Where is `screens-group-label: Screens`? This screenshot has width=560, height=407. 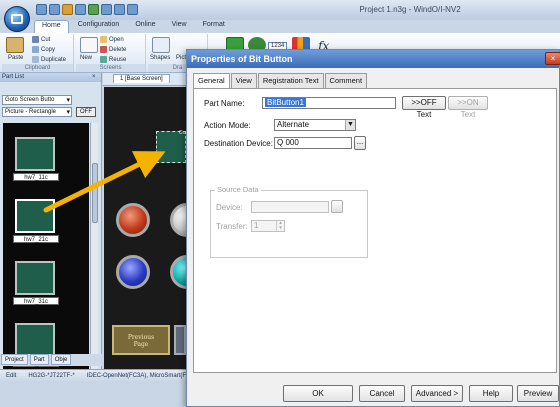
screens-group-label: Screens is located at coordinates (110, 68).